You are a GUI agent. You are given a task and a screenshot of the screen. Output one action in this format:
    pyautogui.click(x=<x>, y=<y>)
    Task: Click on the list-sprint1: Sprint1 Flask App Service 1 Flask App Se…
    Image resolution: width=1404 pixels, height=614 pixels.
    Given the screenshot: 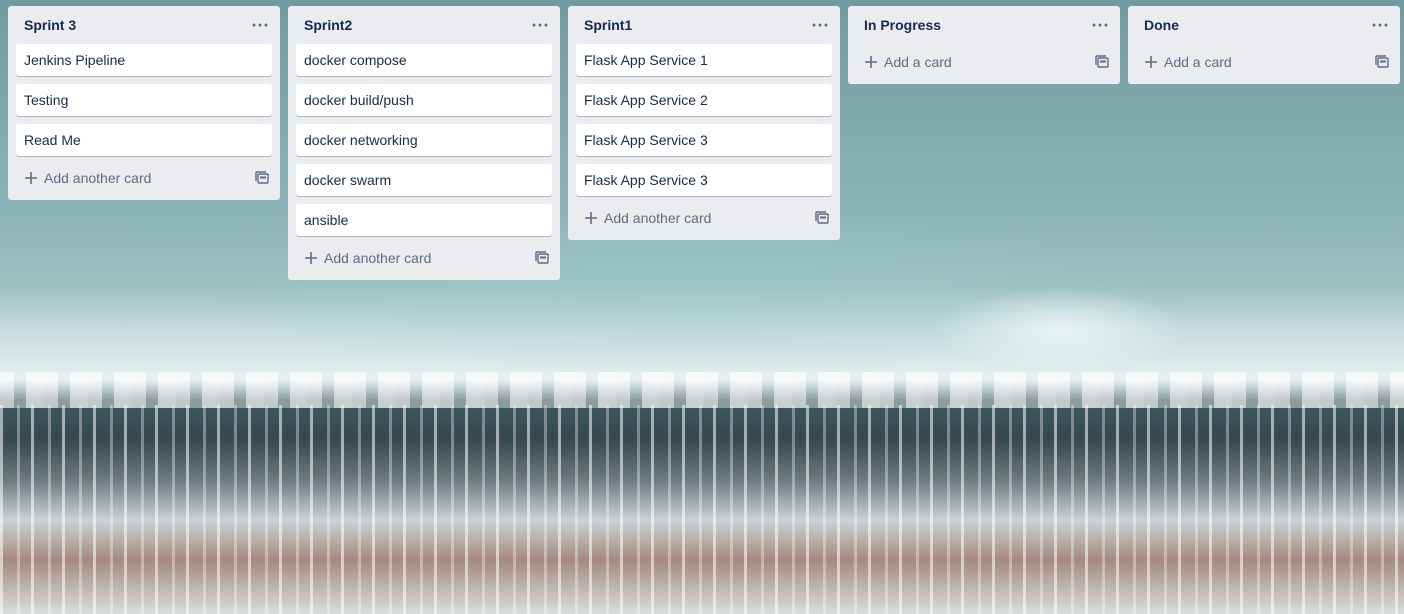 What is the action you would take?
    pyautogui.click(x=704, y=123)
    